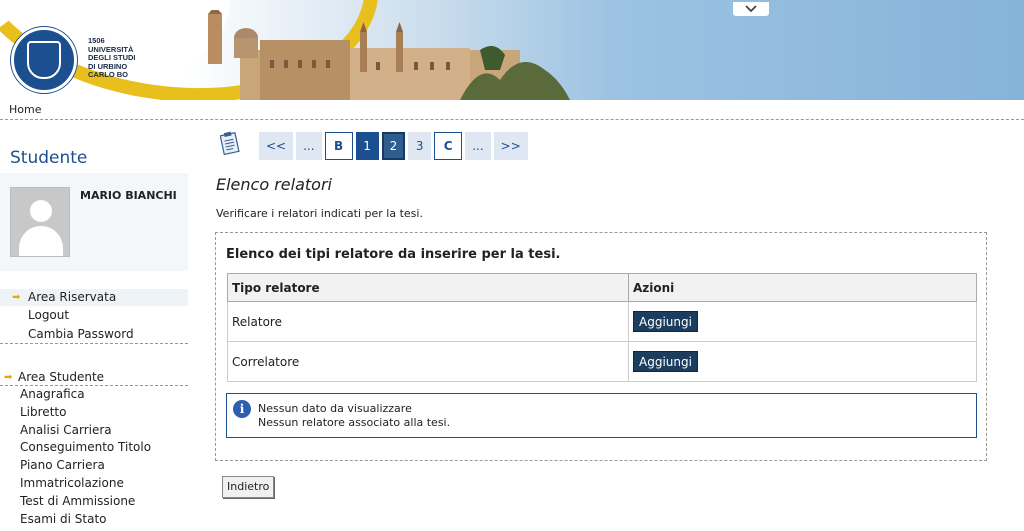 The height and width of the screenshot is (531, 1024). What do you see at coordinates (40, 222) in the screenshot?
I see `avatar-icon` at bounding box center [40, 222].